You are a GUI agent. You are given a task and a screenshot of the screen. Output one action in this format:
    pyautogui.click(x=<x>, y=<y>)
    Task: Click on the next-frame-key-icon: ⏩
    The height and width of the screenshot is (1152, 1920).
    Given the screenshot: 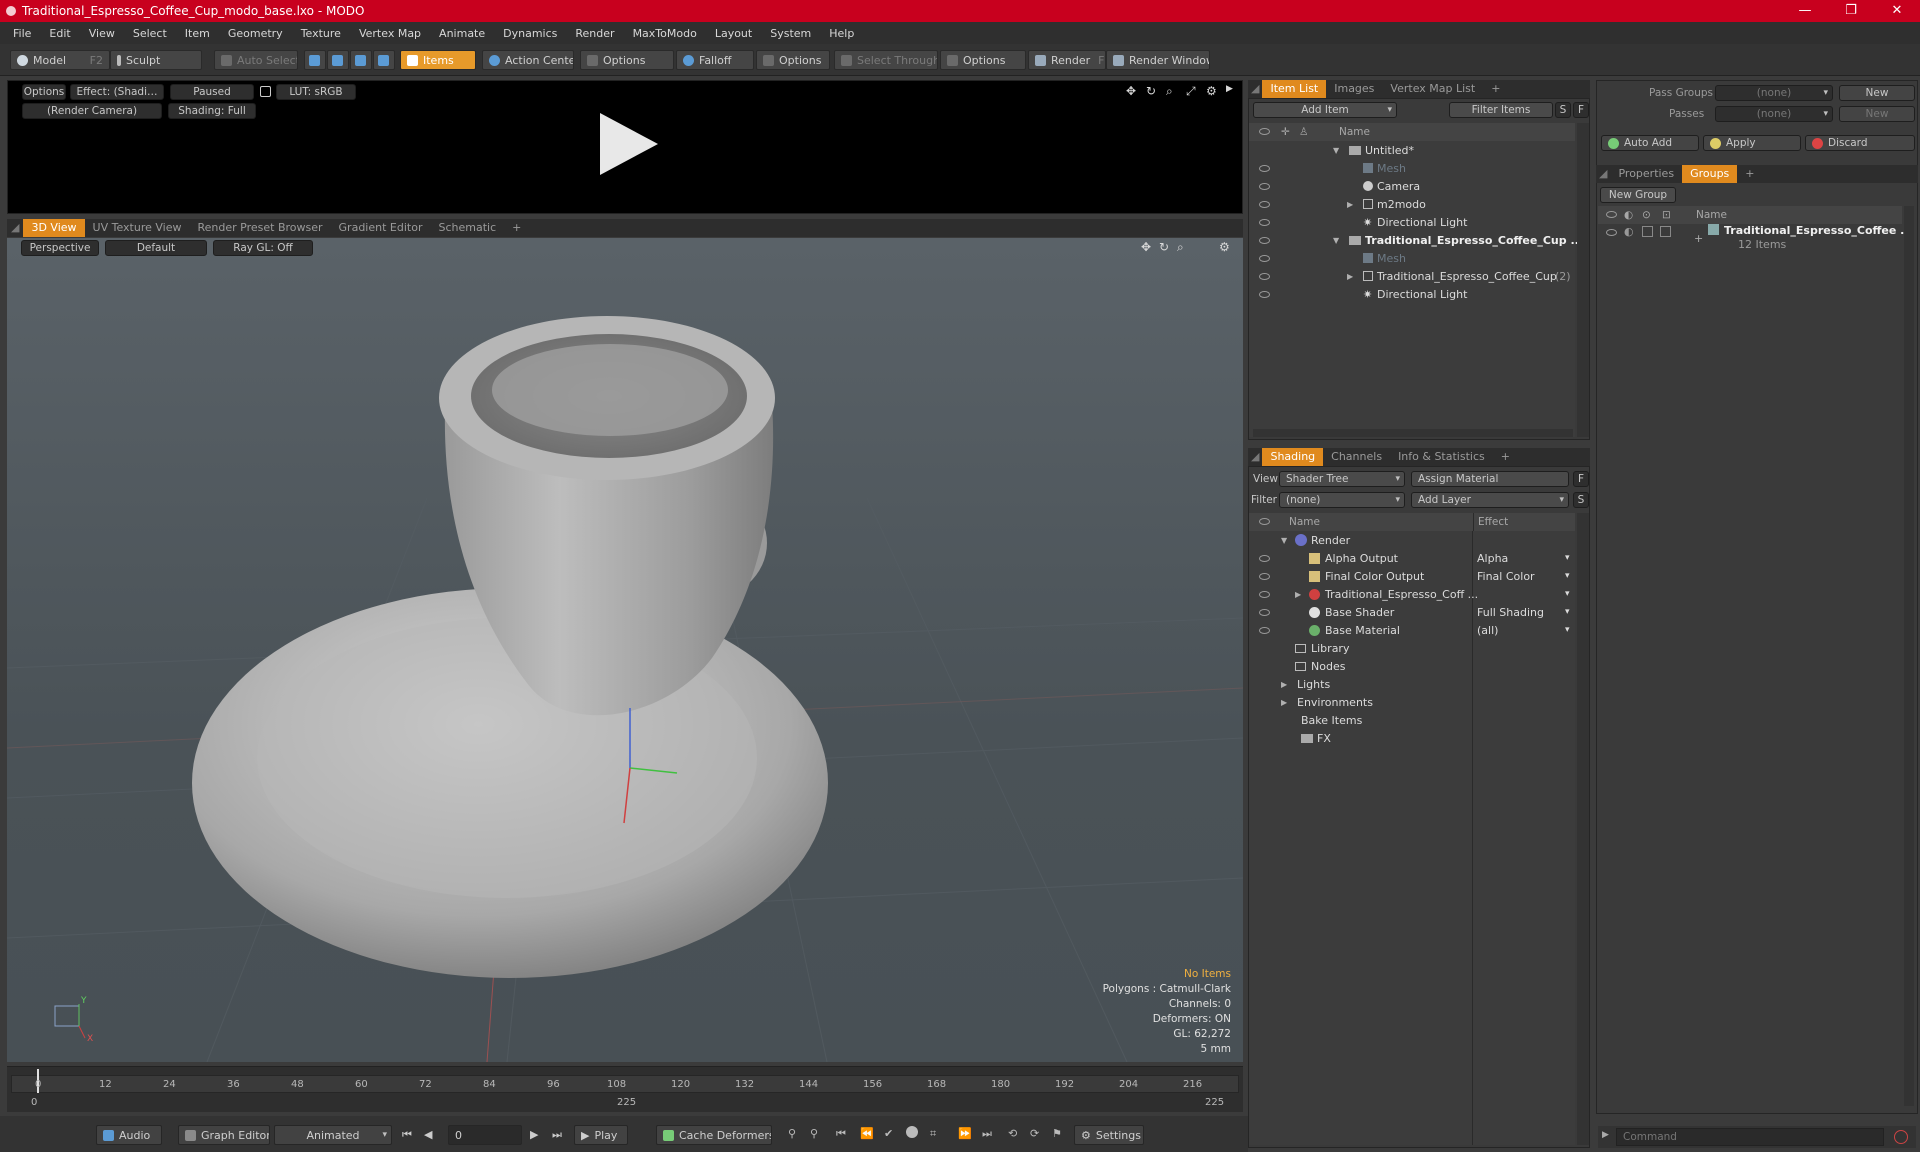 What is the action you would take?
    pyautogui.click(x=965, y=1133)
    